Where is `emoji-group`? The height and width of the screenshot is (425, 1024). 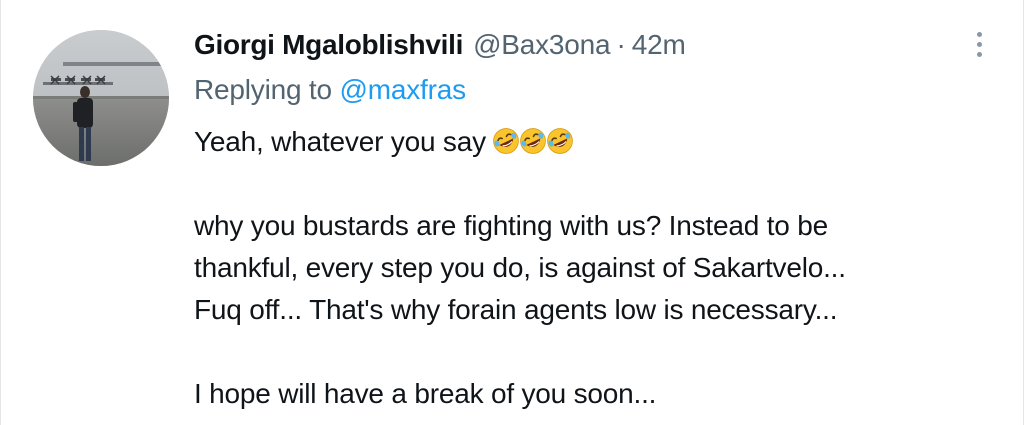 emoji-group is located at coordinates (530, 142).